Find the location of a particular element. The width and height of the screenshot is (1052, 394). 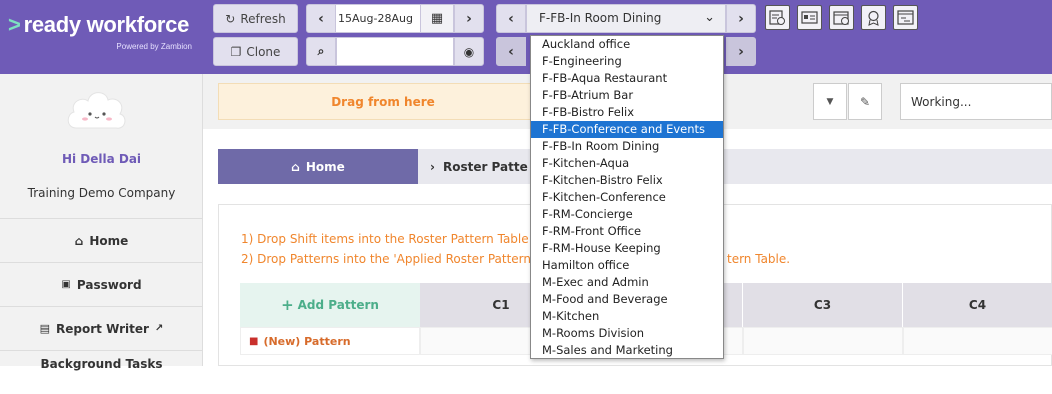

id-card-icon is located at coordinates (809, 17).